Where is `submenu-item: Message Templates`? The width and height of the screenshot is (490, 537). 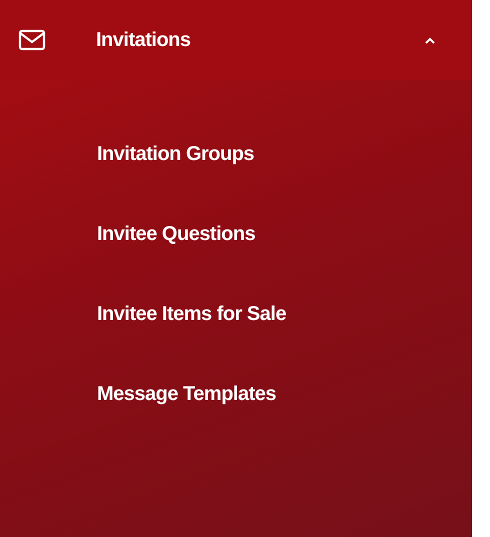
submenu-item: Message Templates is located at coordinates (236, 394).